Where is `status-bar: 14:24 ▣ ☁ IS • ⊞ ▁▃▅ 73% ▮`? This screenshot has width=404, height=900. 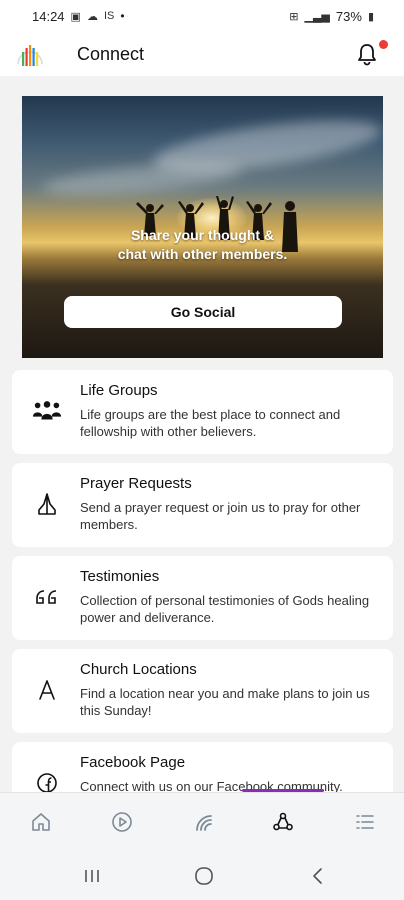
status-bar: 14:24 ▣ ☁ IS • ⊞ ▁▃▅ 73% ▮ is located at coordinates (202, 16).